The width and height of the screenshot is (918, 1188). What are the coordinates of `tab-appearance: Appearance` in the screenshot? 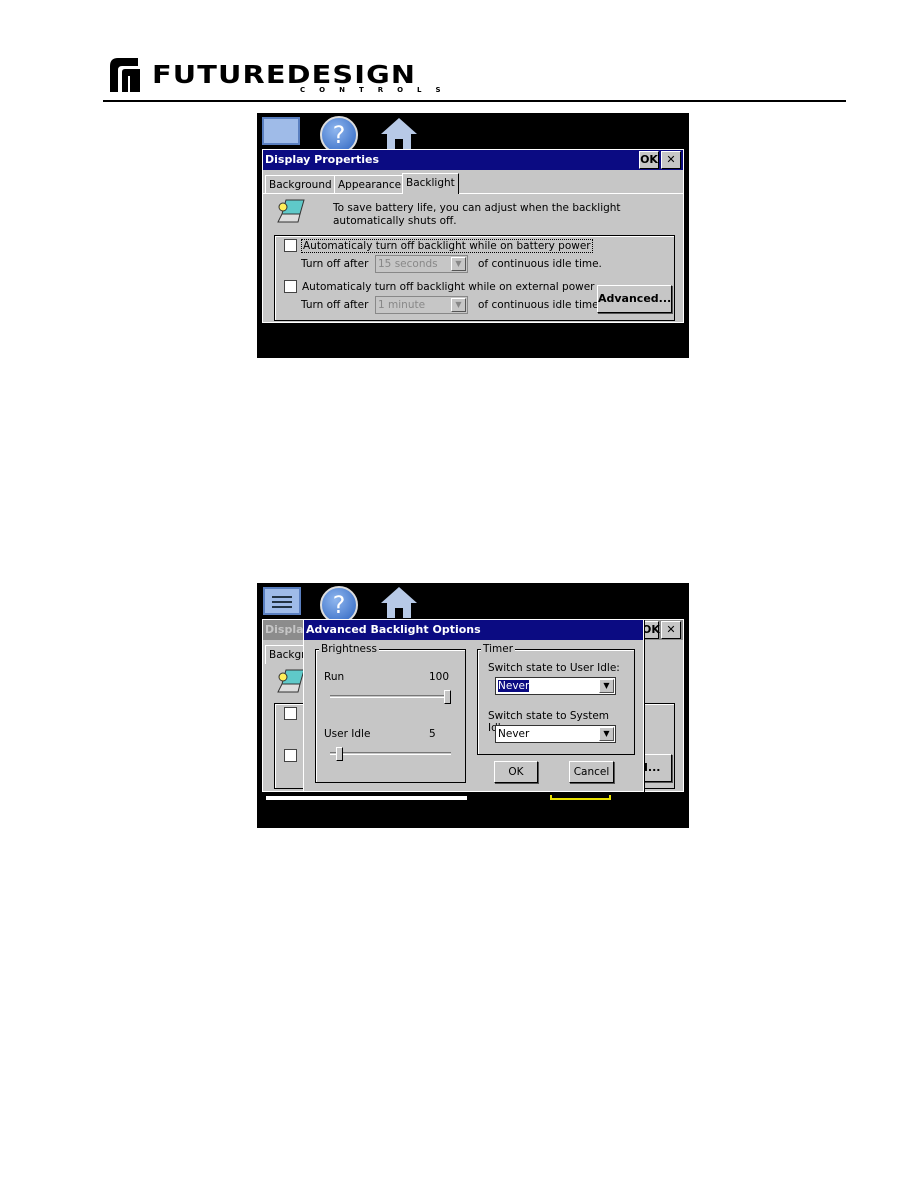 It's located at (370, 184).